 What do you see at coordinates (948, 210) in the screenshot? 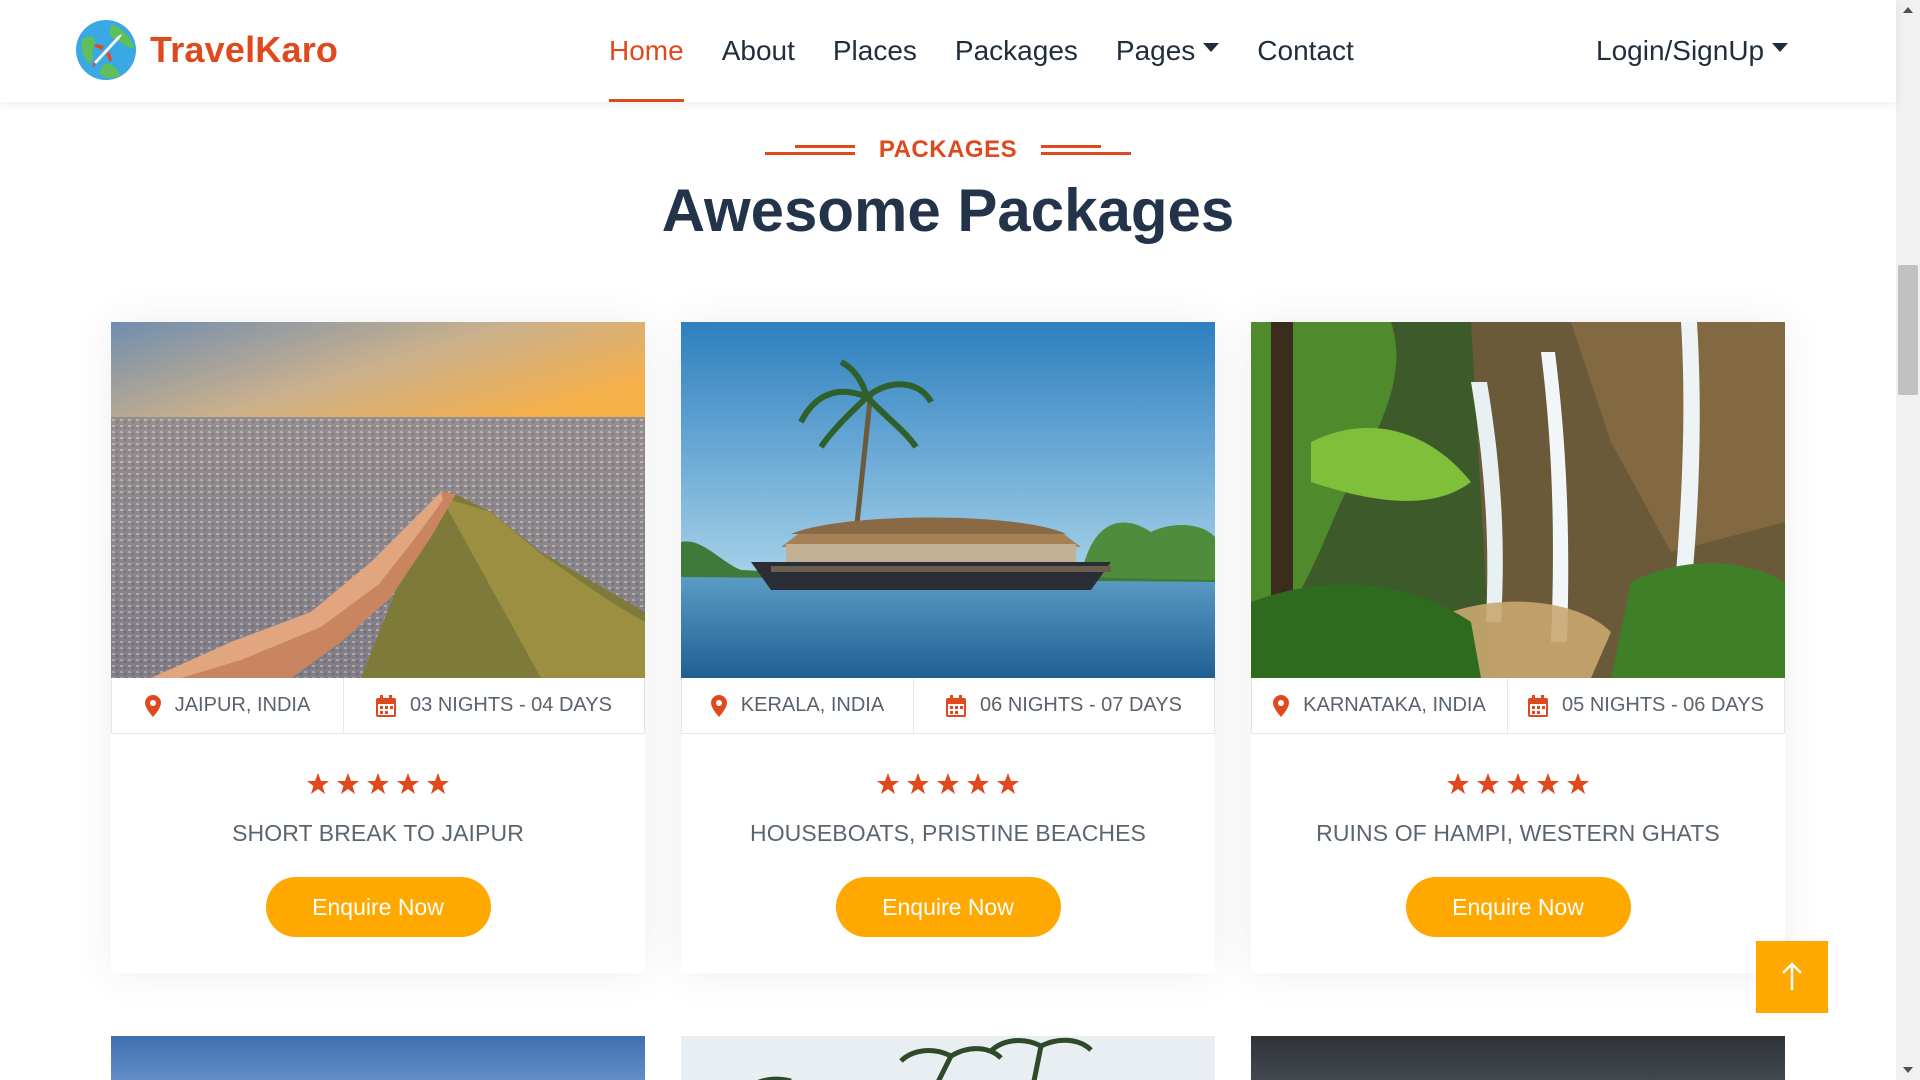
I see `section-title: Awesome Packages` at bounding box center [948, 210].